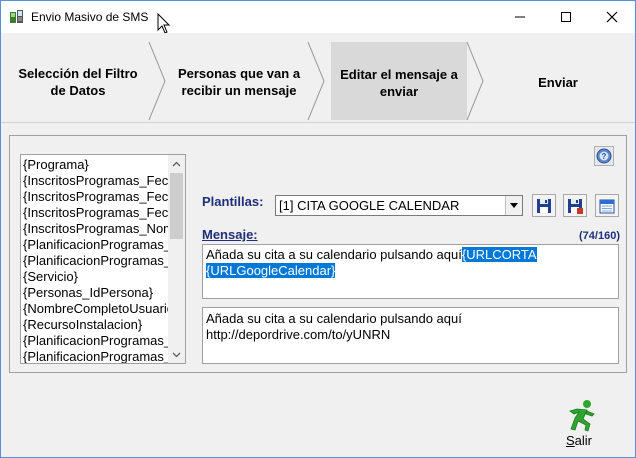 This screenshot has height=458, width=636. I want to click on minimize-icon, so click(520, 16).